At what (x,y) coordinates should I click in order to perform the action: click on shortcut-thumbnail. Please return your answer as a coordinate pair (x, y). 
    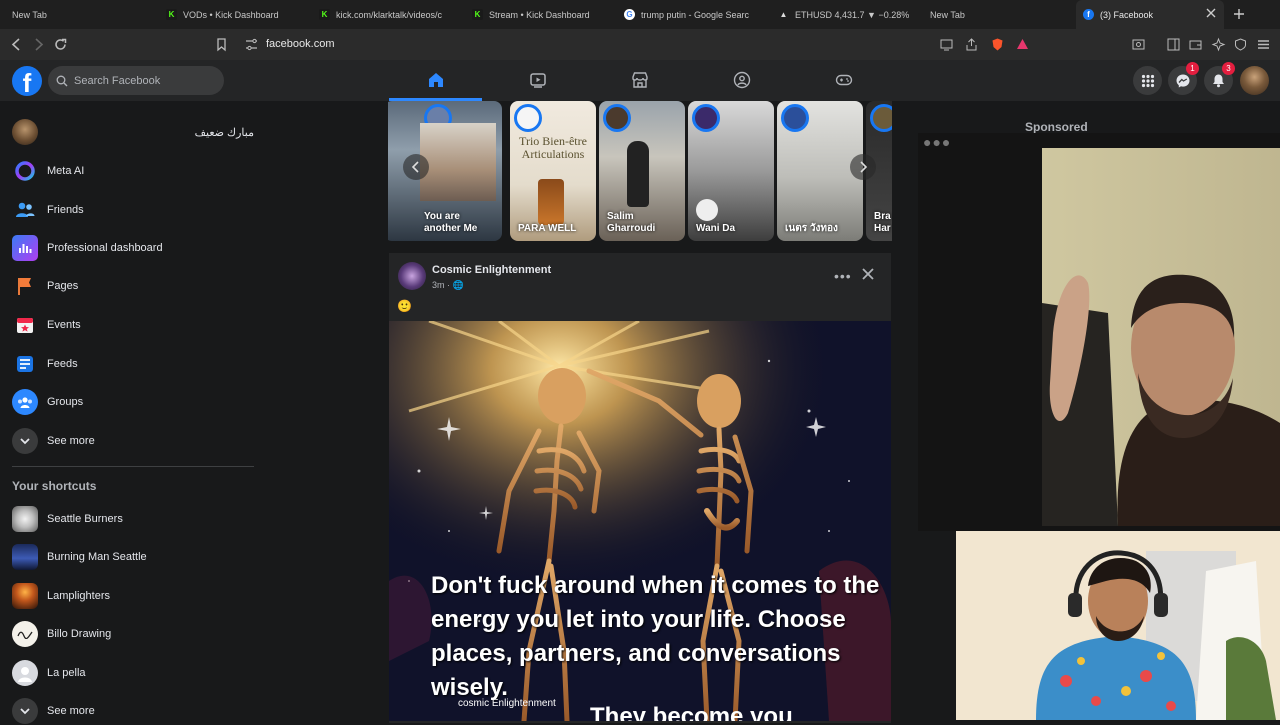
    Looking at the image, I should click on (25, 634).